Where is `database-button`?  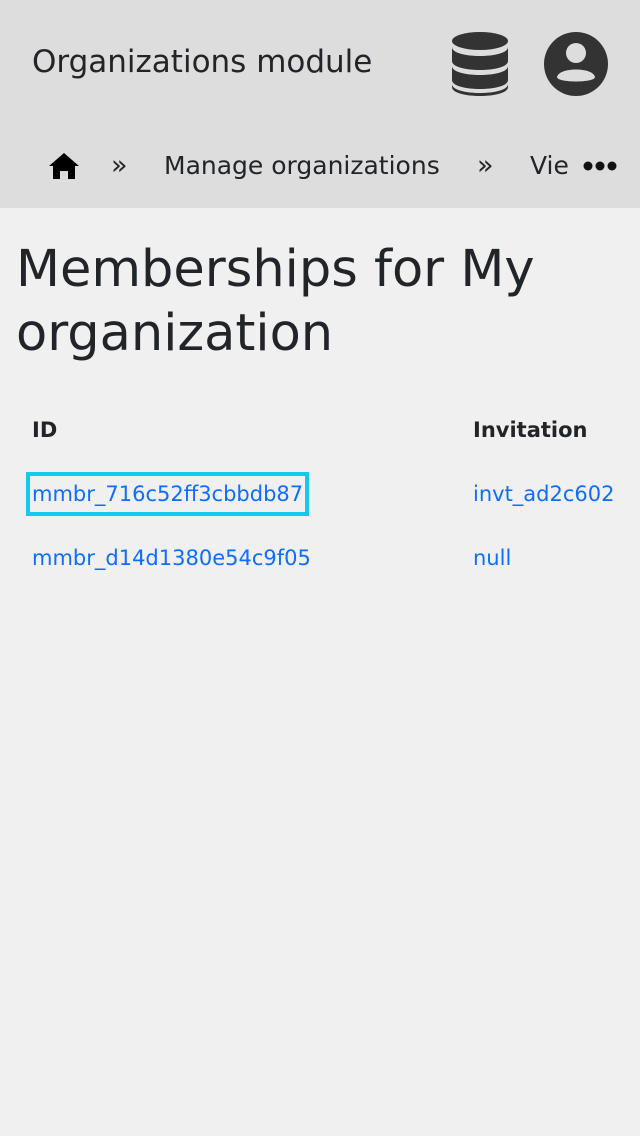
database-button is located at coordinates (480, 64).